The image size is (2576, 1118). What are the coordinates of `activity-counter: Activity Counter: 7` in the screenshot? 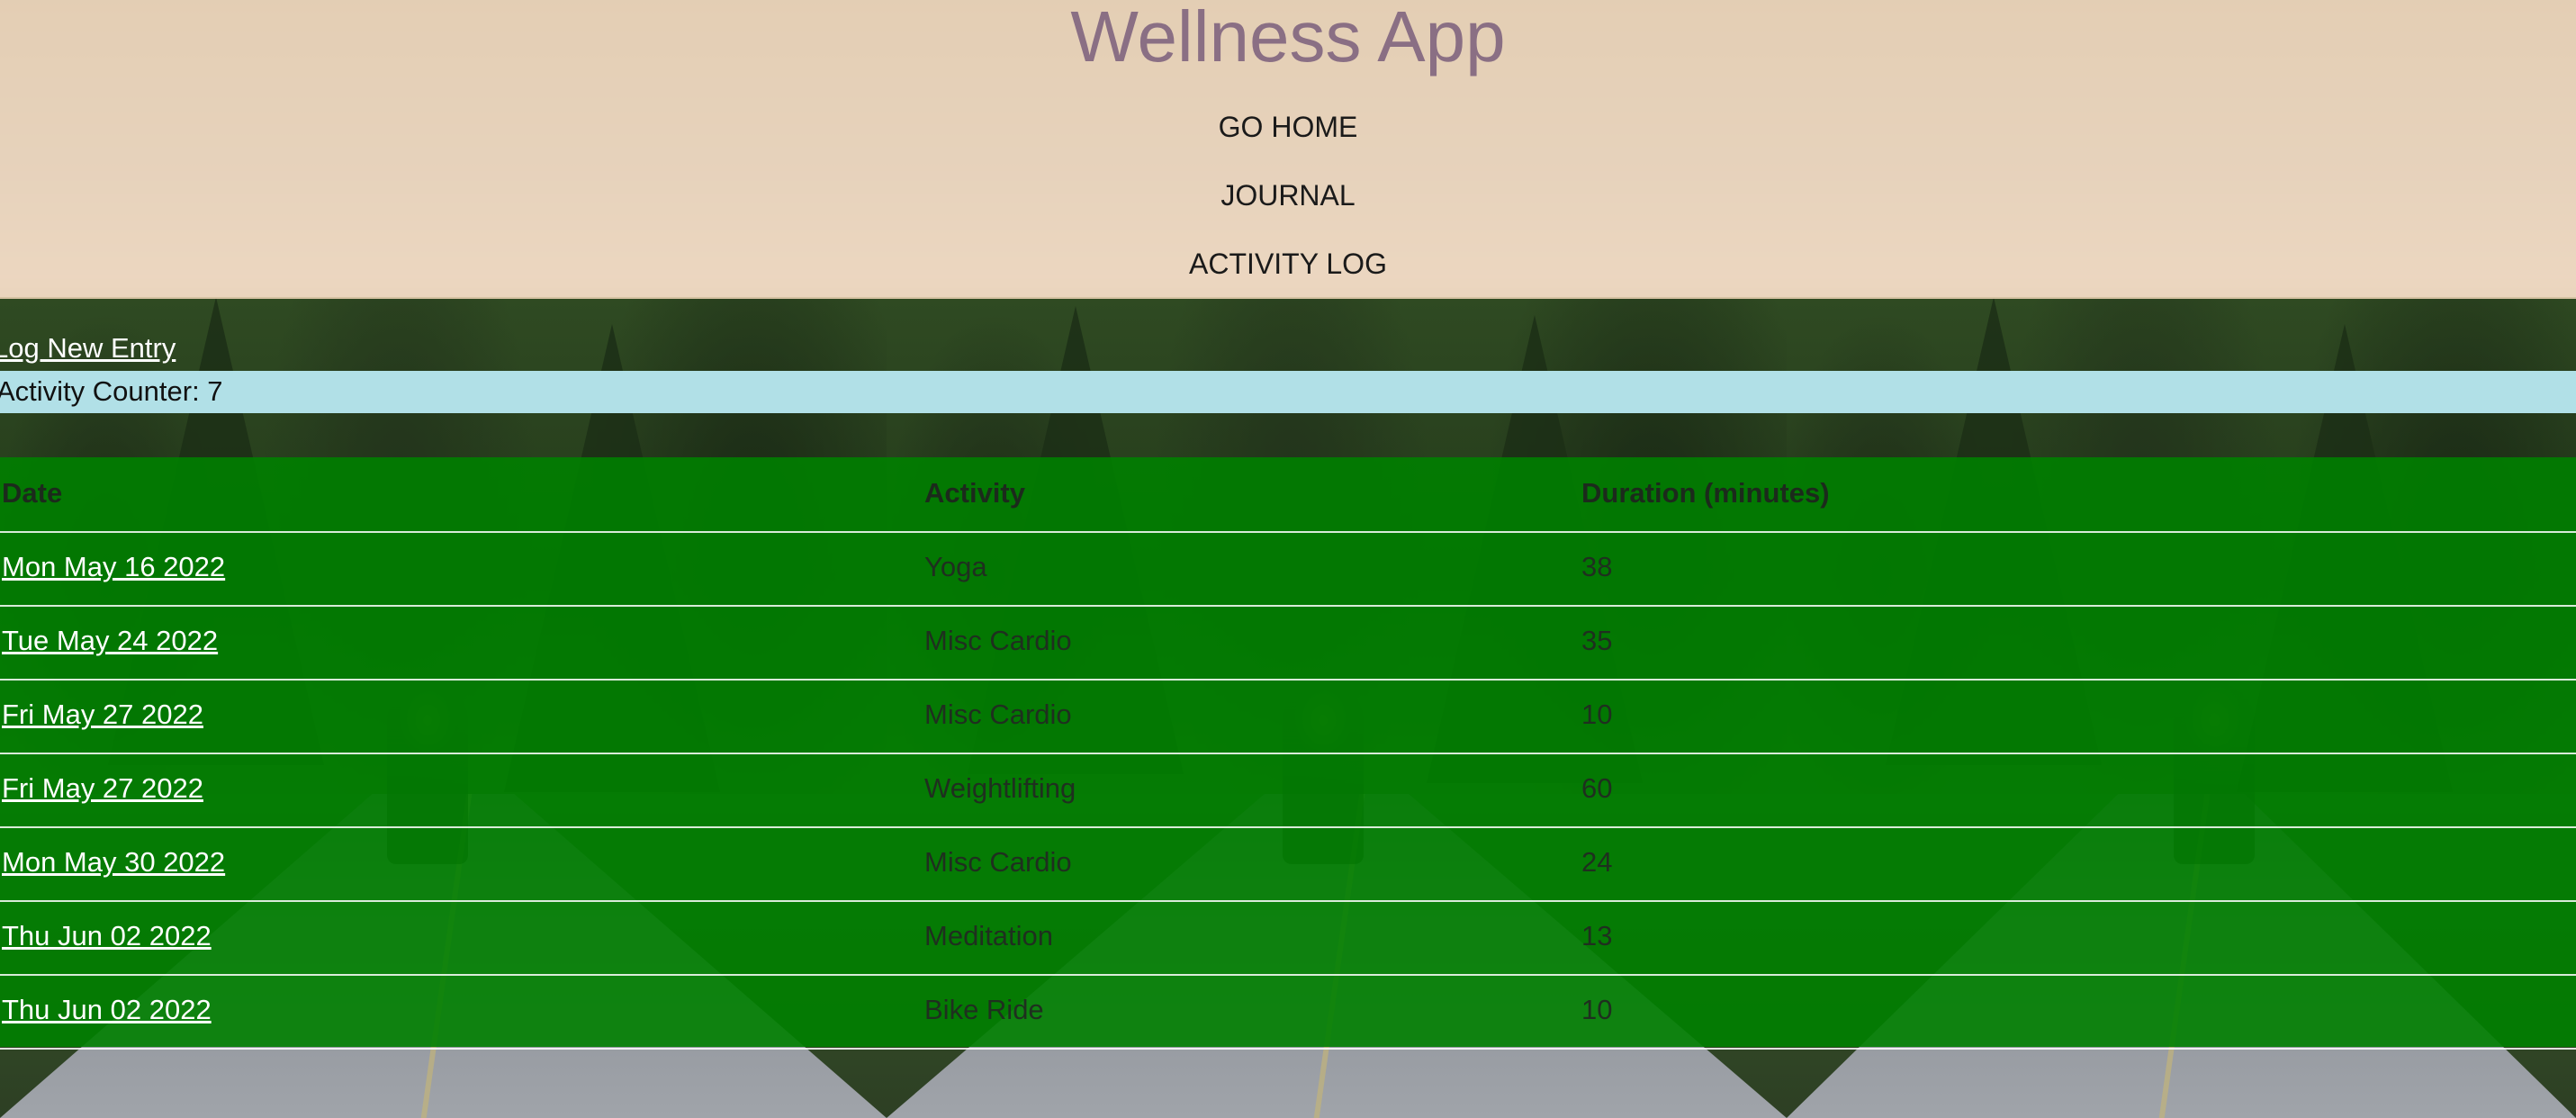 It's located at (111, 391).